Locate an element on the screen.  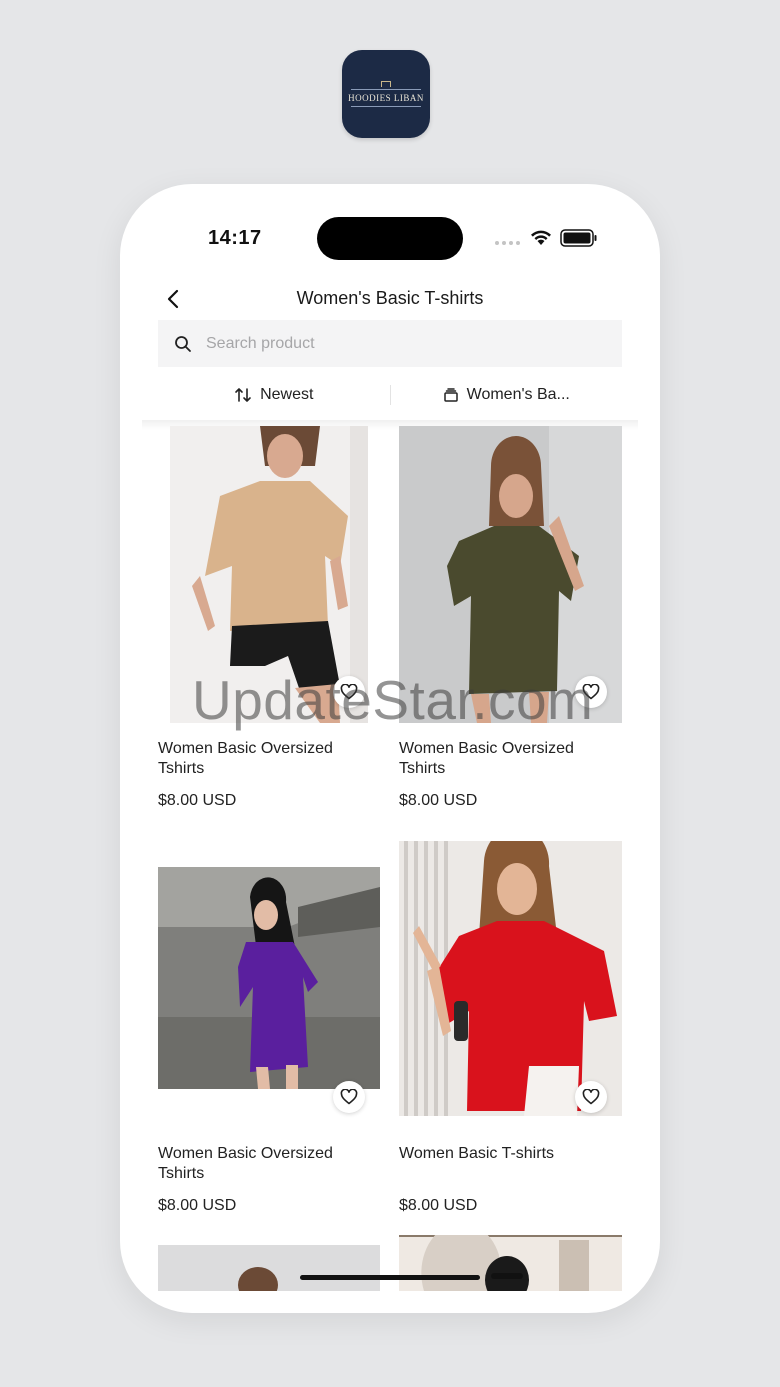
page-title: Women's Basic T-shirts is located at coordinates (390, 298).